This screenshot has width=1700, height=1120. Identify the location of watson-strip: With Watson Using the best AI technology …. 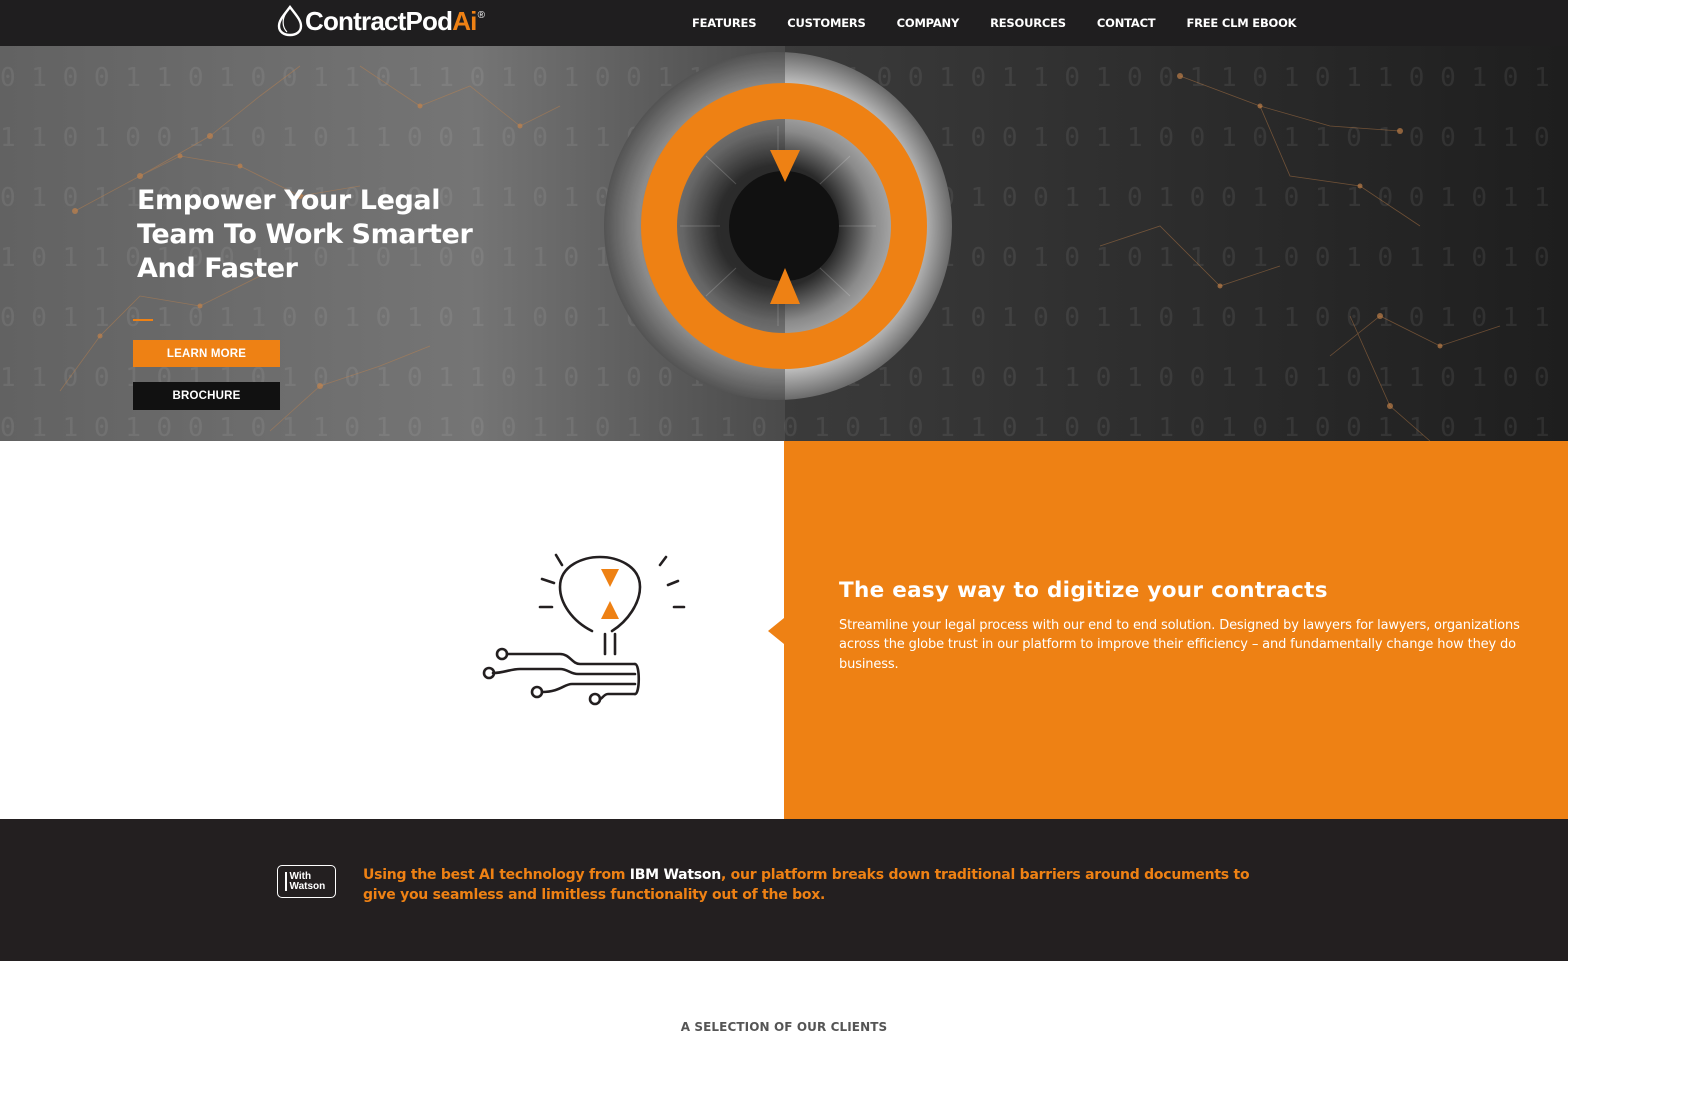
(784, 890).